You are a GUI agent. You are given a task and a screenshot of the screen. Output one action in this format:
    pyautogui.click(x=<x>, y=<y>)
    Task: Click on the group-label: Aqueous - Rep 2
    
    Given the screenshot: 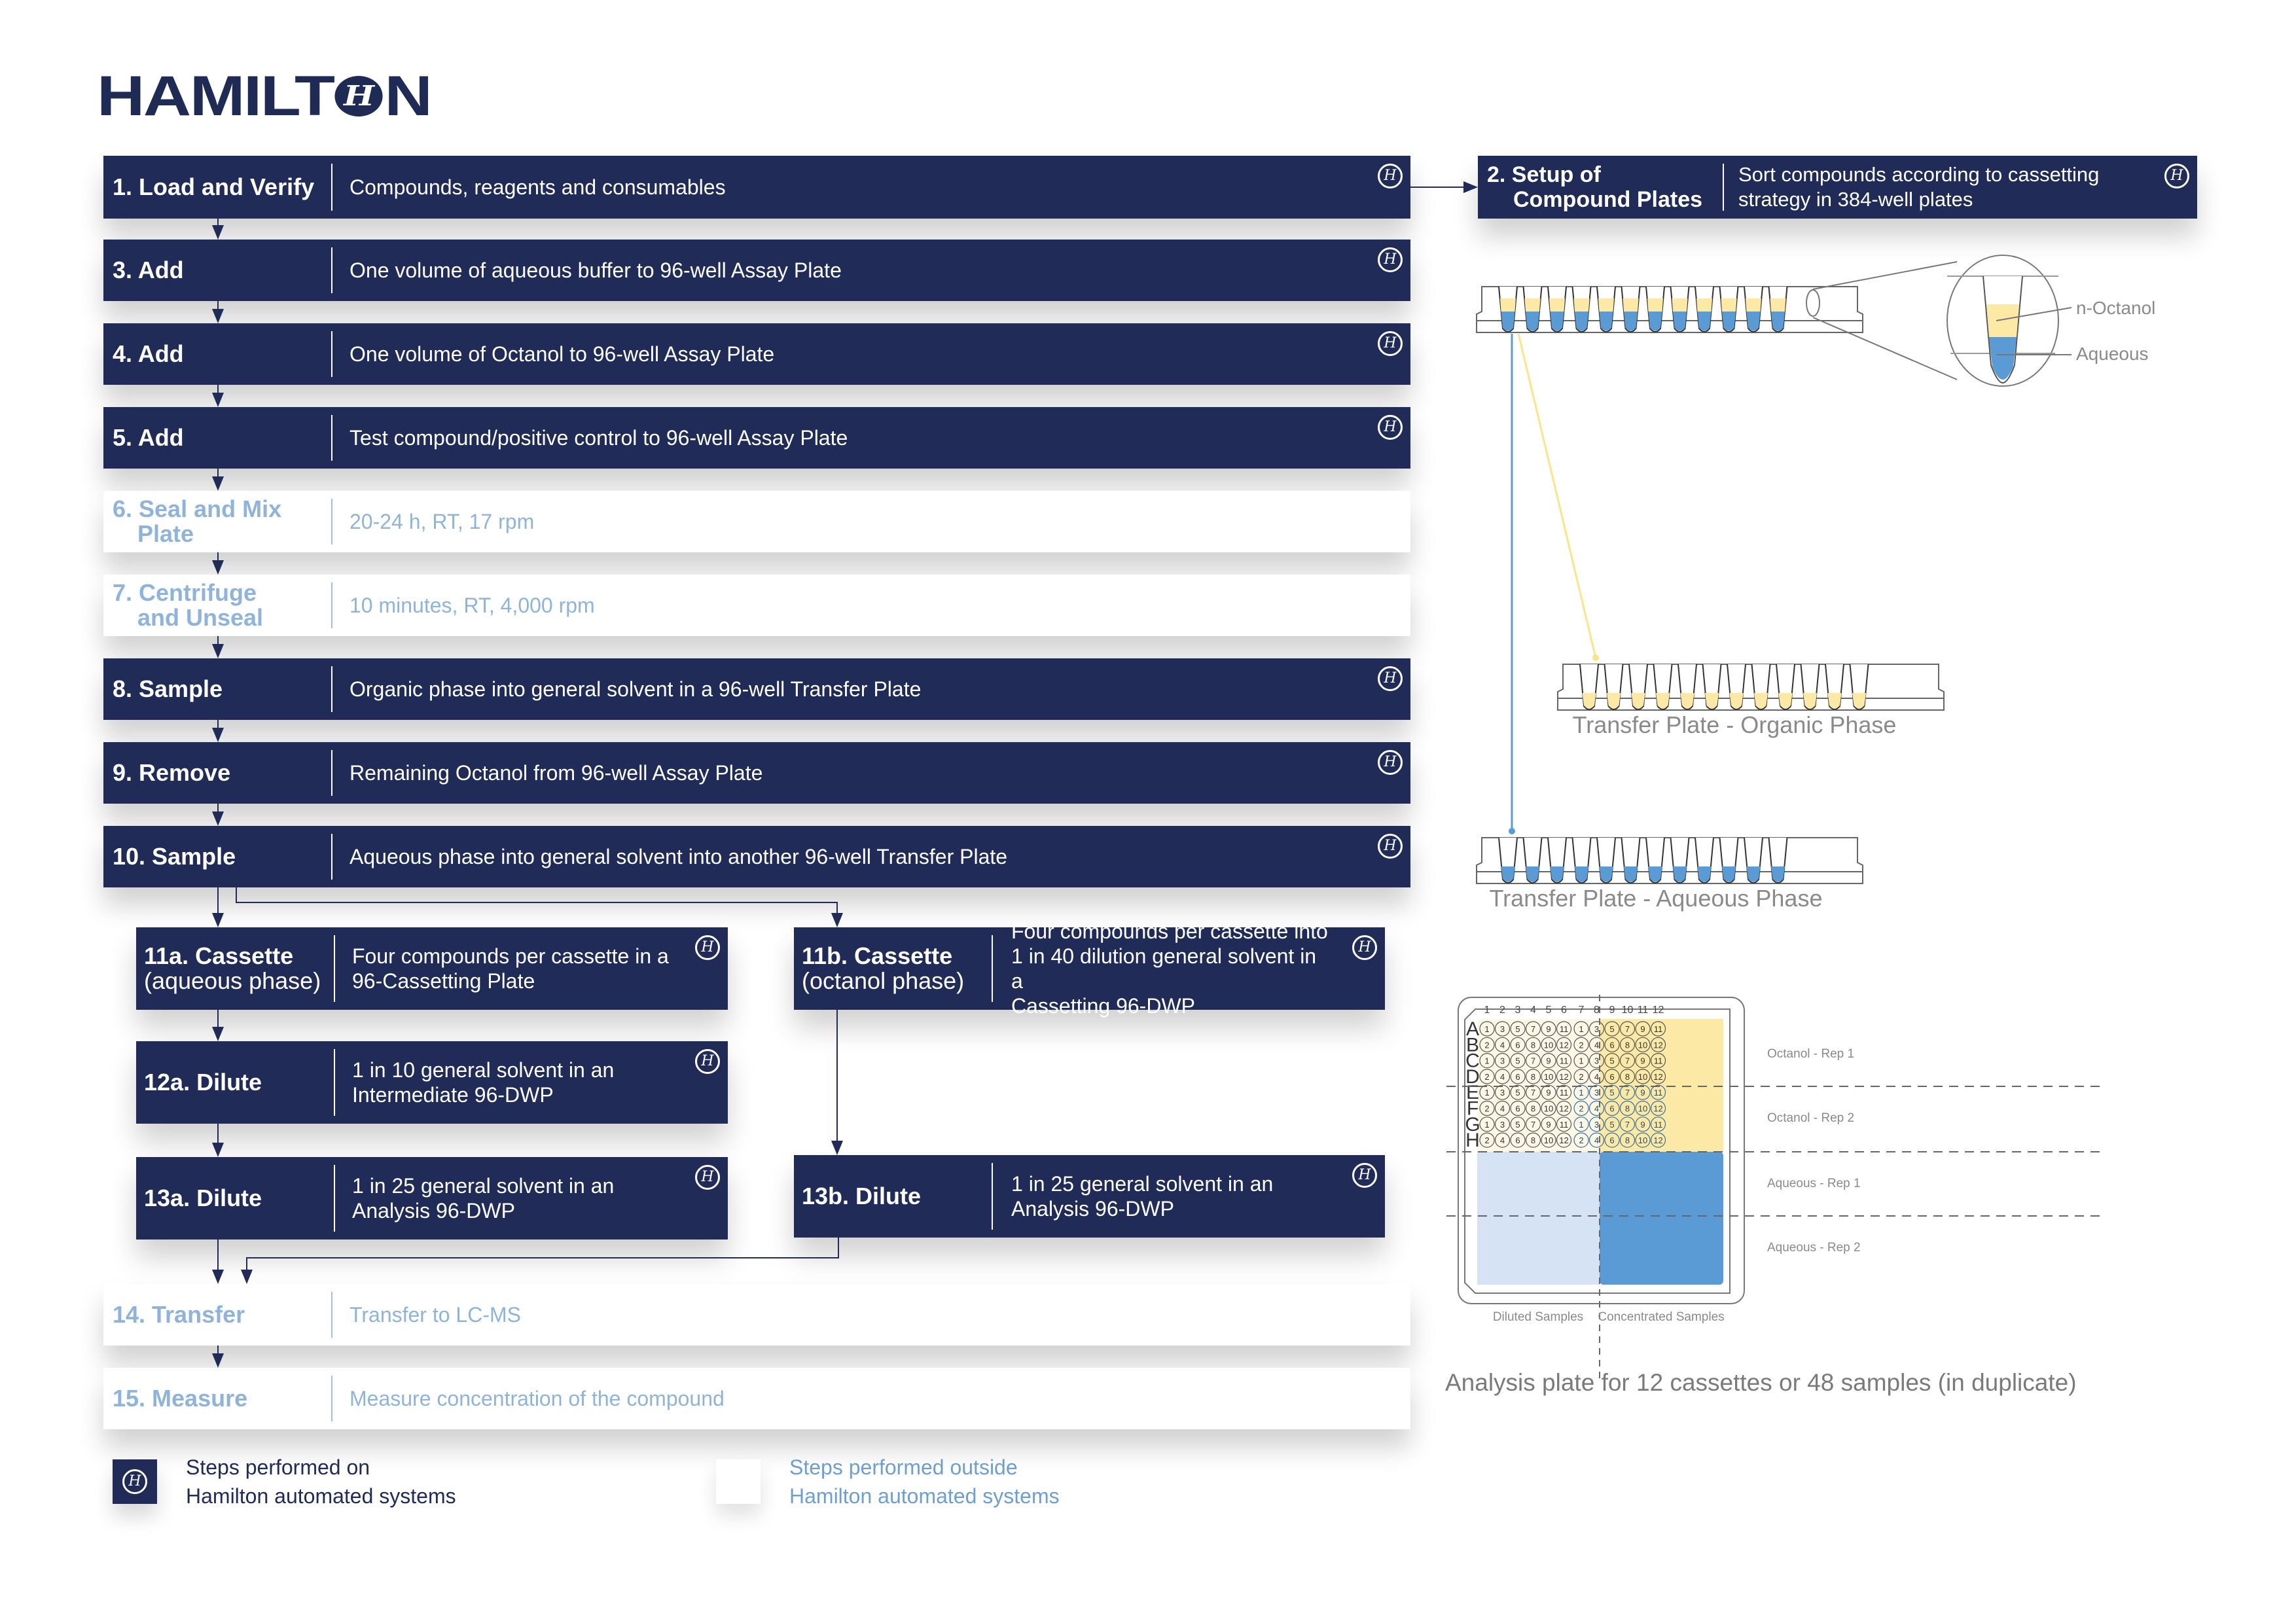 What is the action you would take?
    pyautogui.click(x=1814, y=1248)
    